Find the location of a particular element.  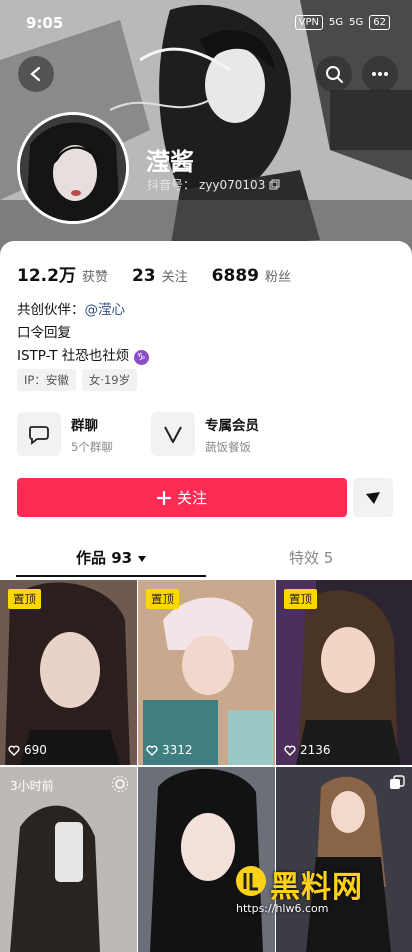

following-count: 23 is located at coordinates (144, 276).